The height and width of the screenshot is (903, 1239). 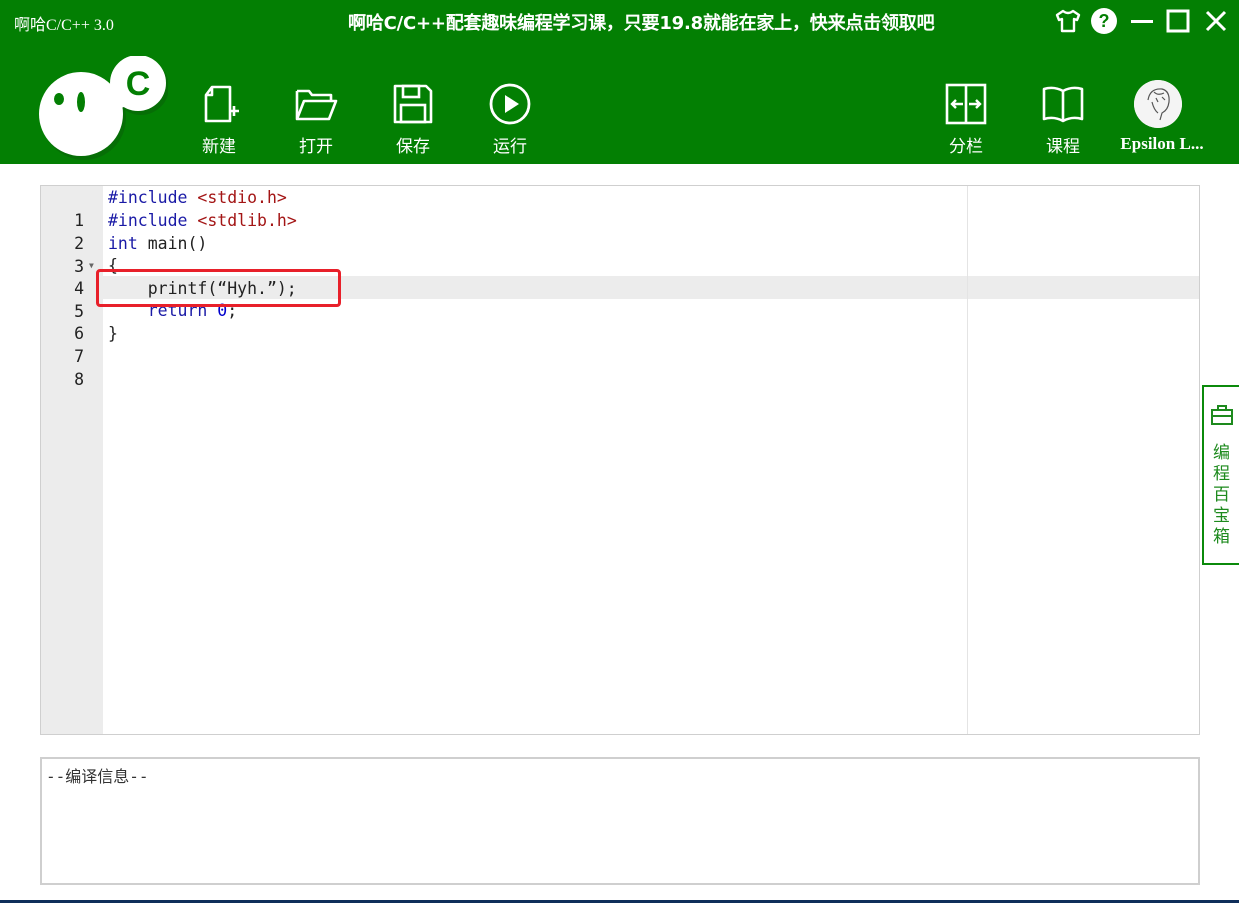 I want to click on save-file-button: 保存, so click(x=413, y=118).